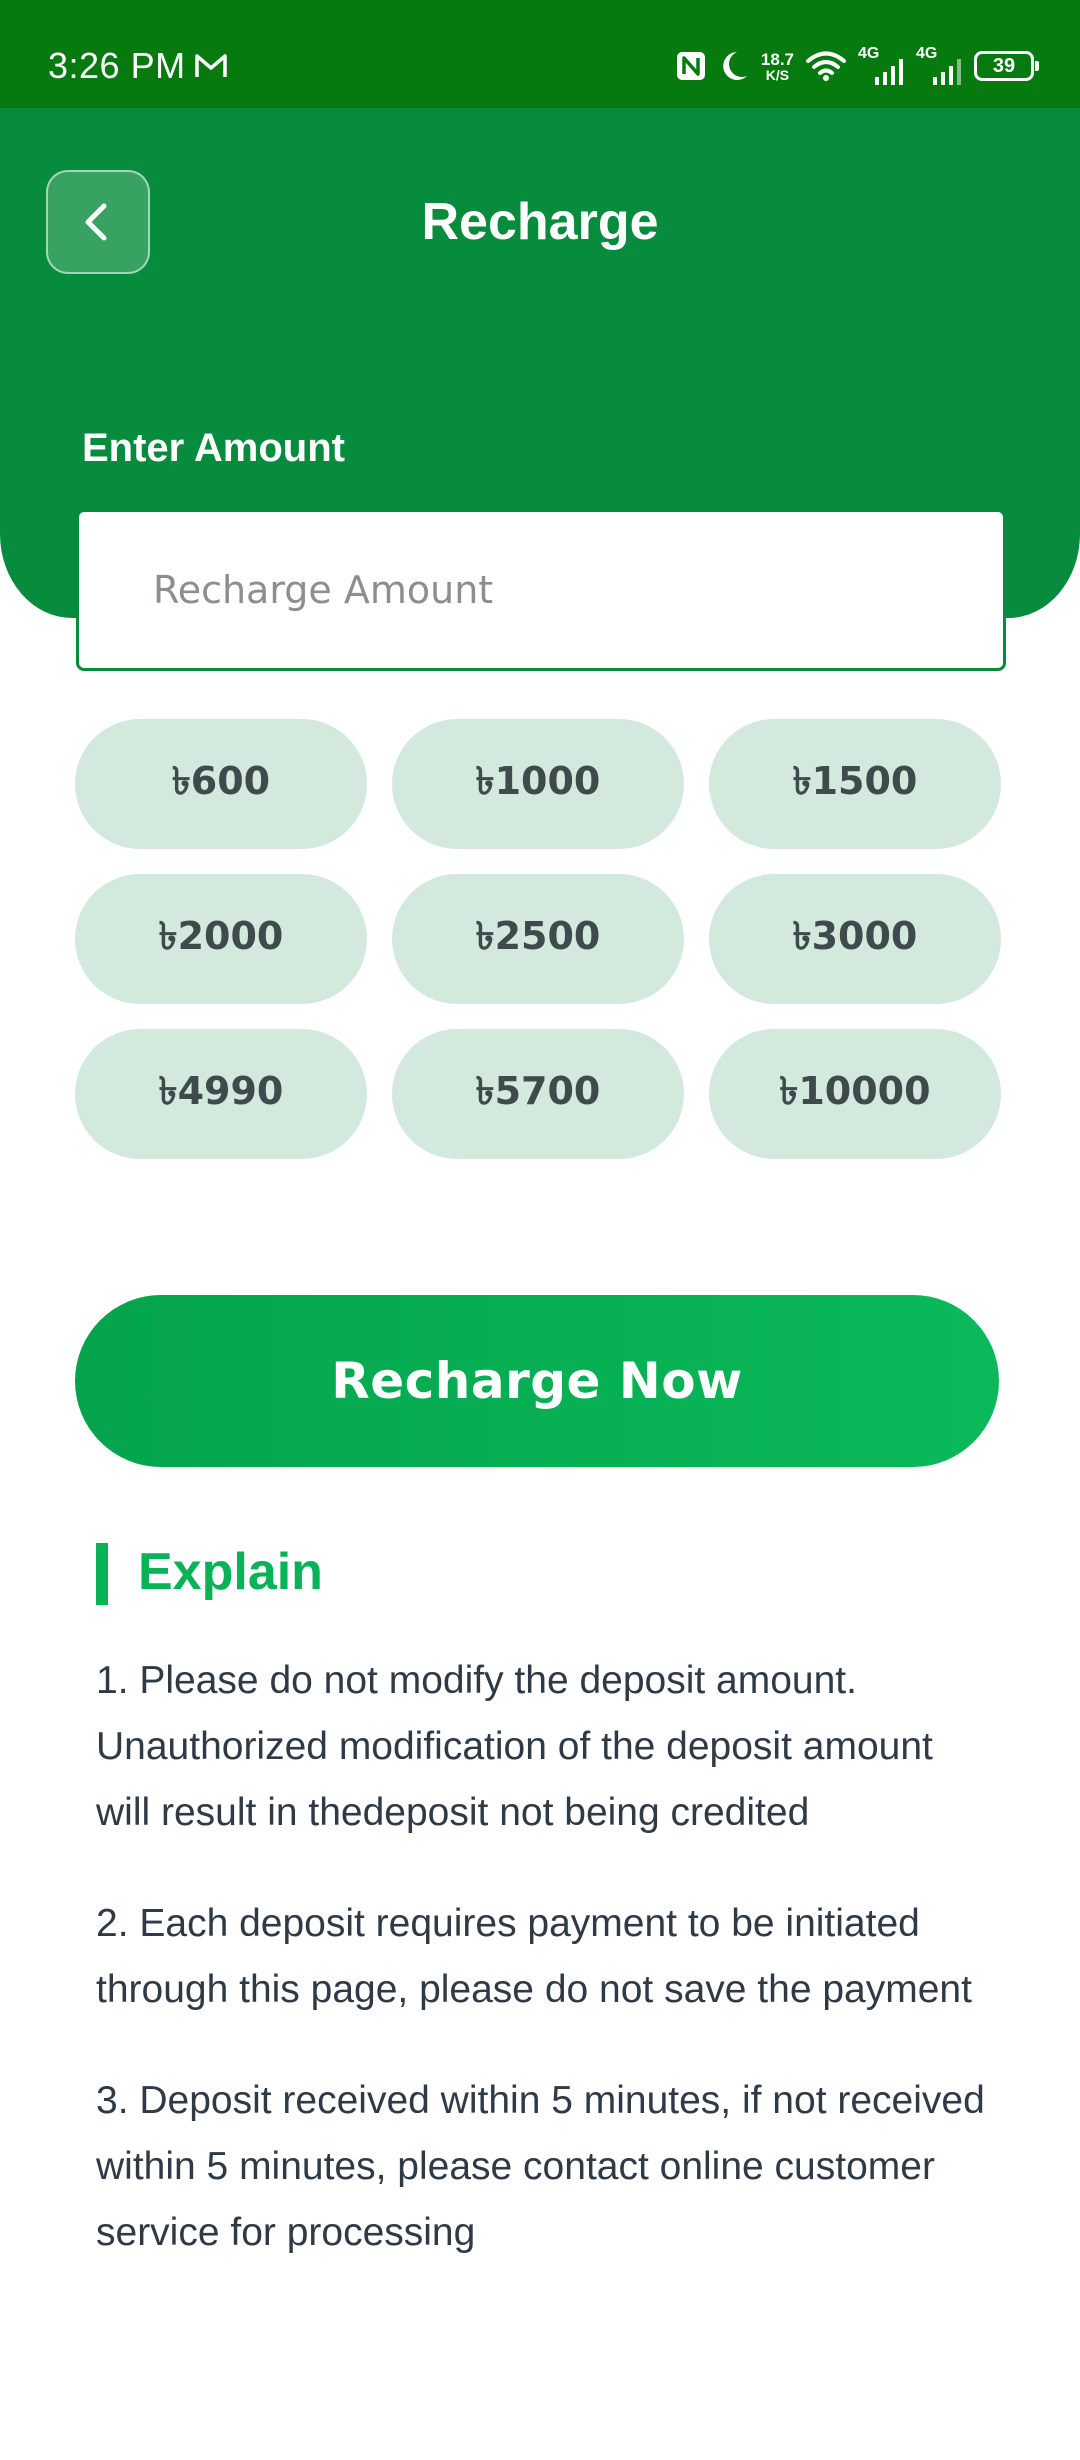 The width and height of the screenshot is (1080, 2460). What do you see at coordinates (230, 1572) in the screenshot?
I see `explain-title: Explain` at bounding box center [230, 1572].